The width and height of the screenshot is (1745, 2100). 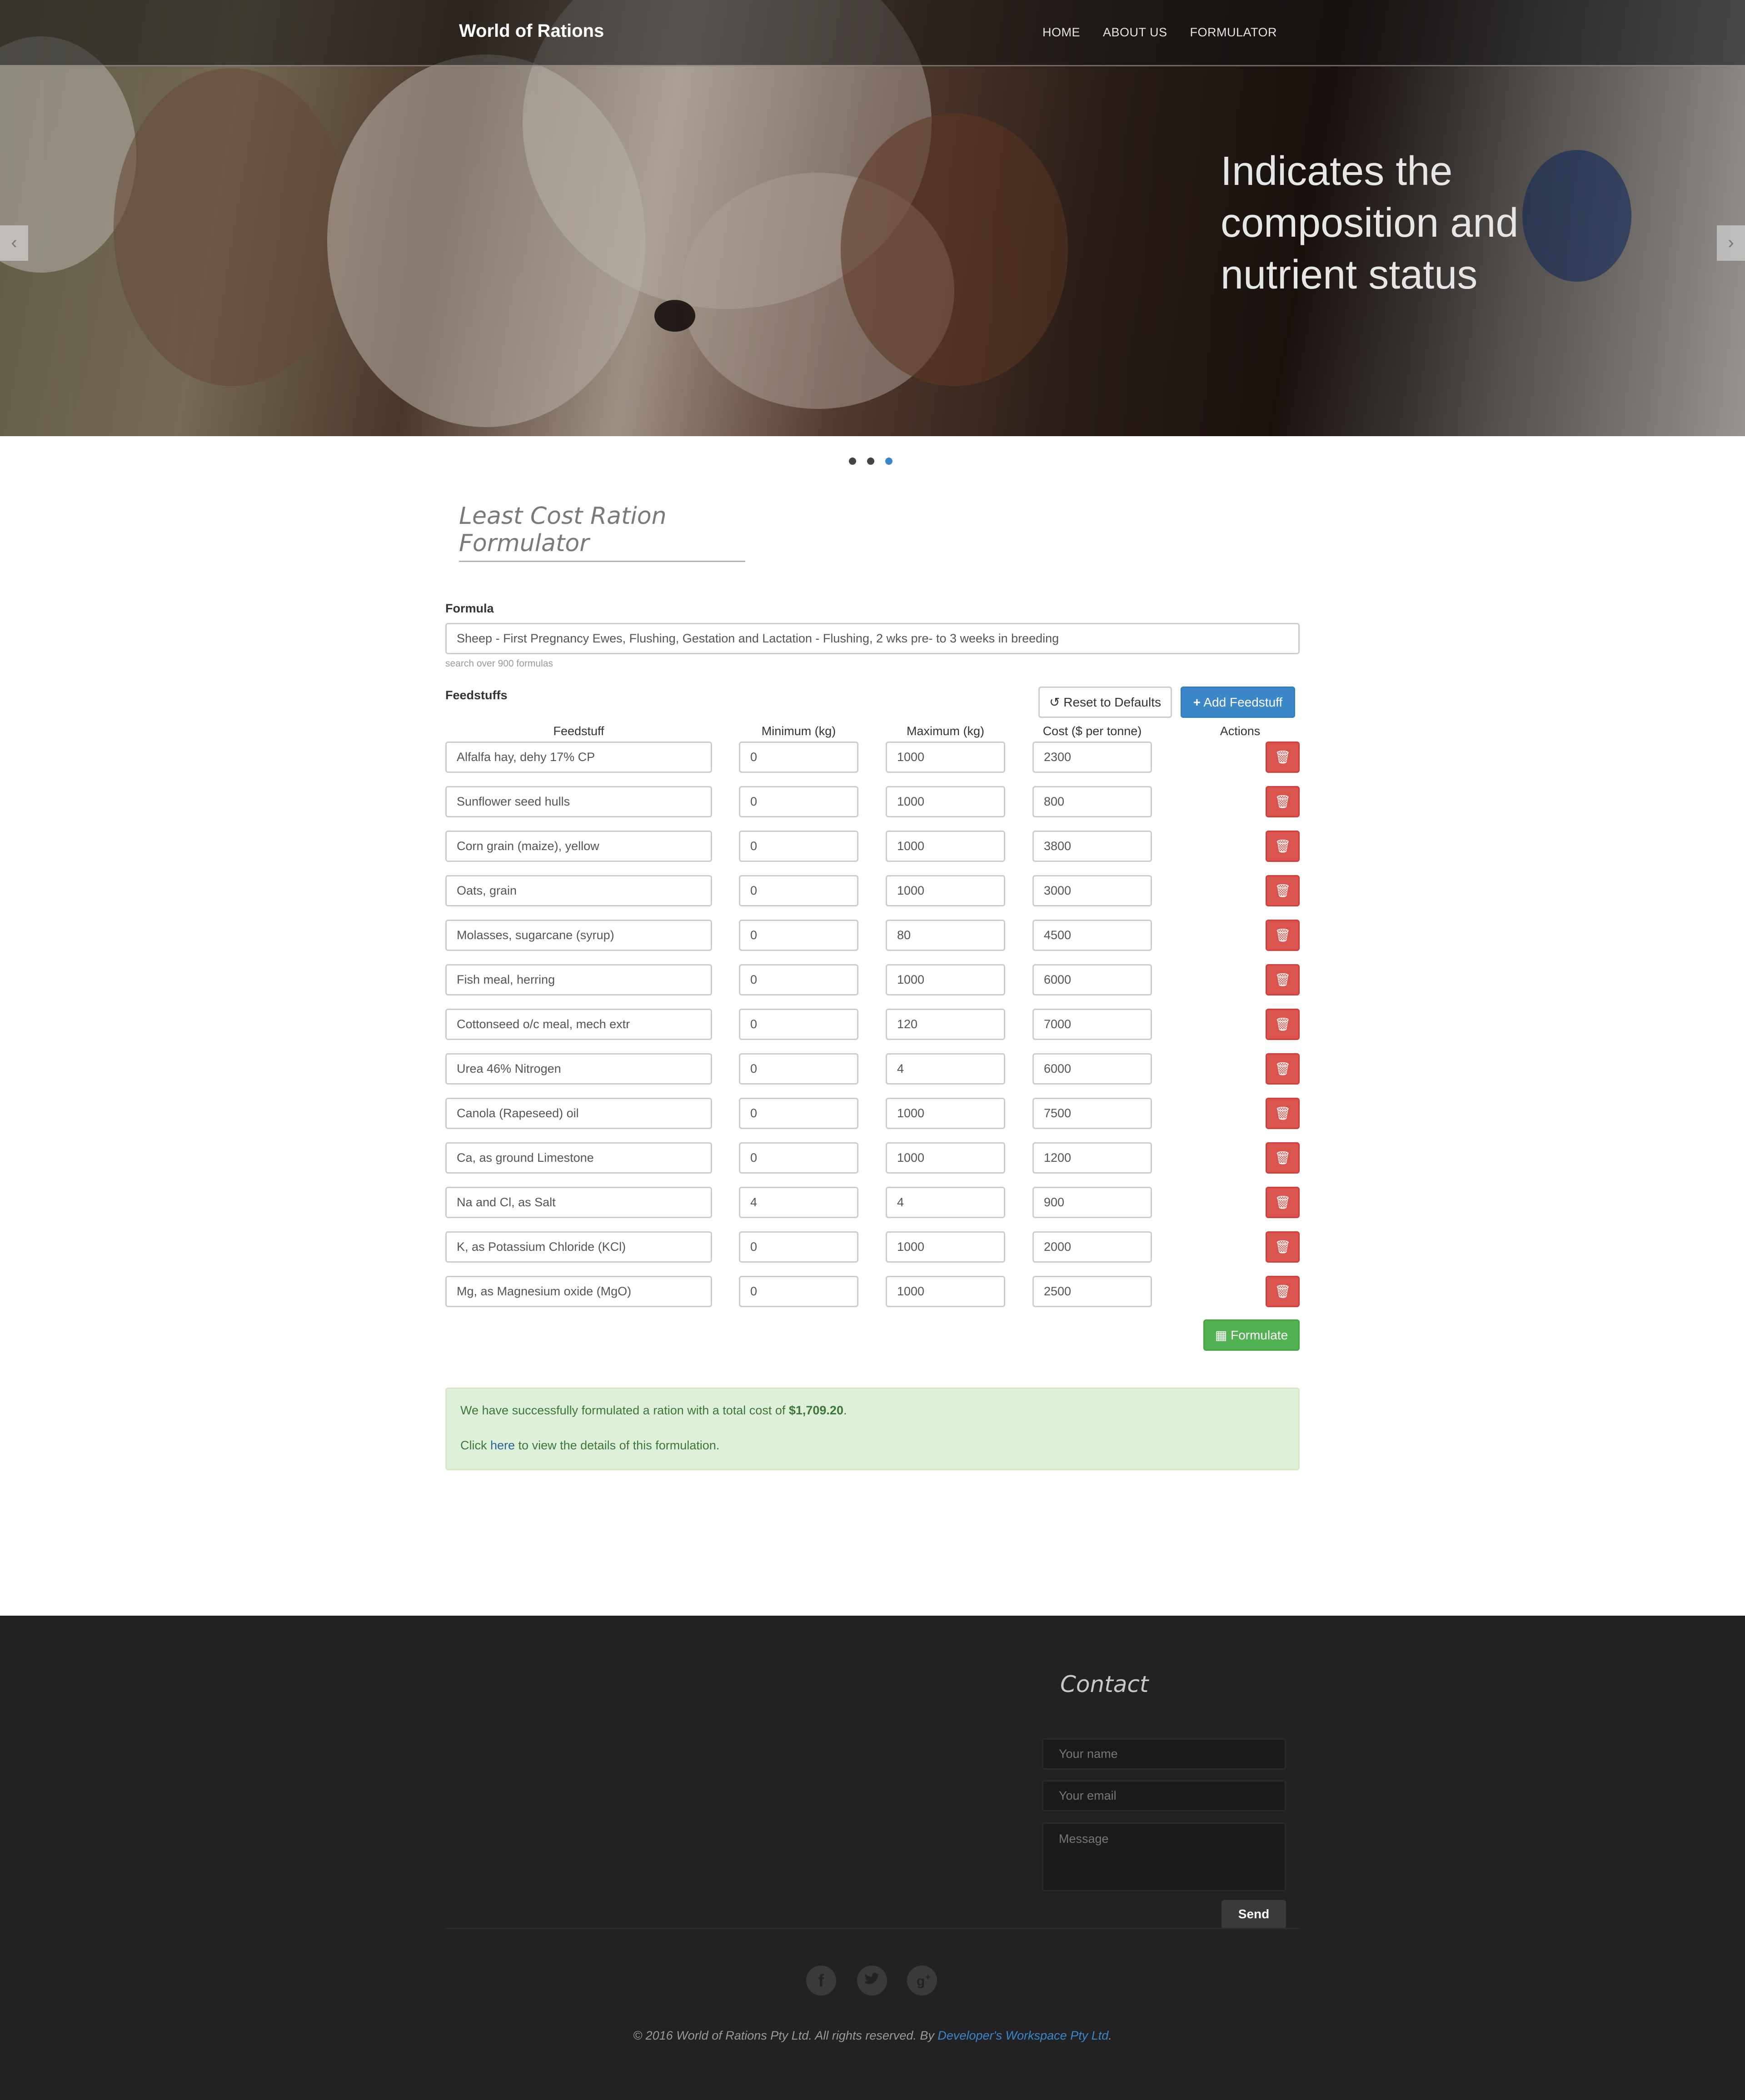 What do you see at coordinates (578, 1202) in the screenshot?
I see `feedstuff-name-input: Na and Cl, as Salt` at bounding box center [578, 1202].